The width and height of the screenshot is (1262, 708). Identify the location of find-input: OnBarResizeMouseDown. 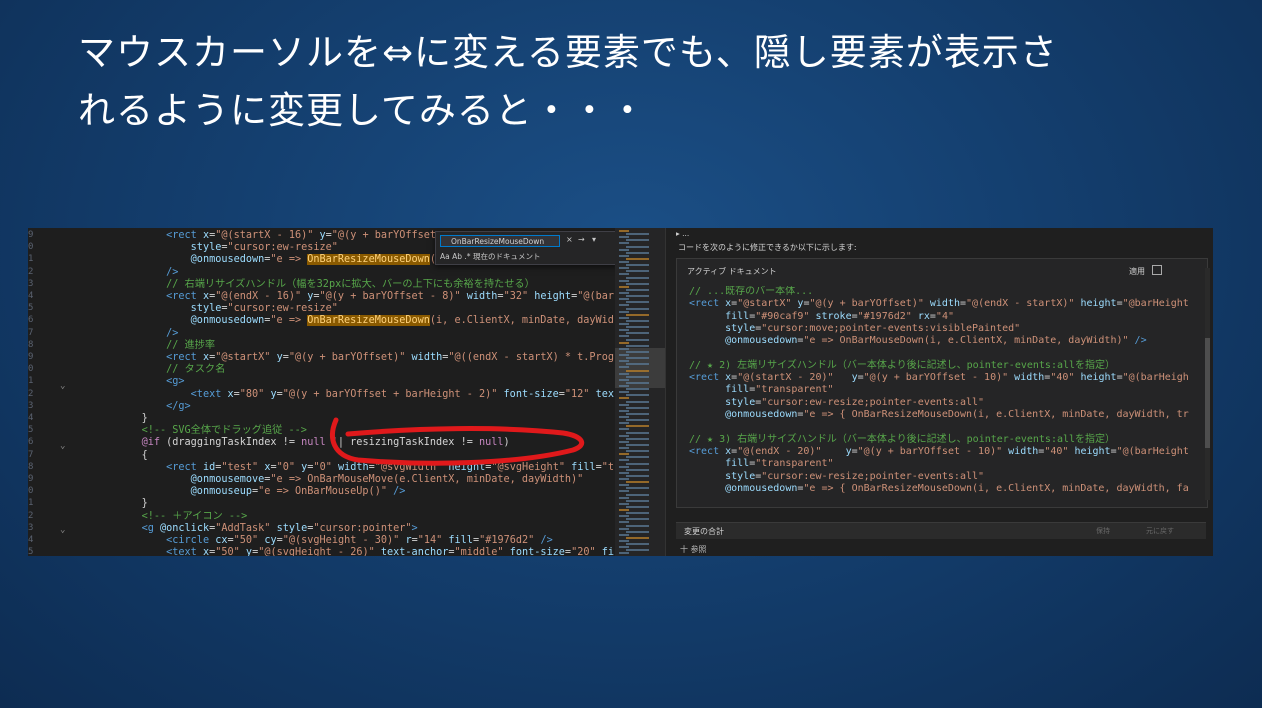
(500, 241).